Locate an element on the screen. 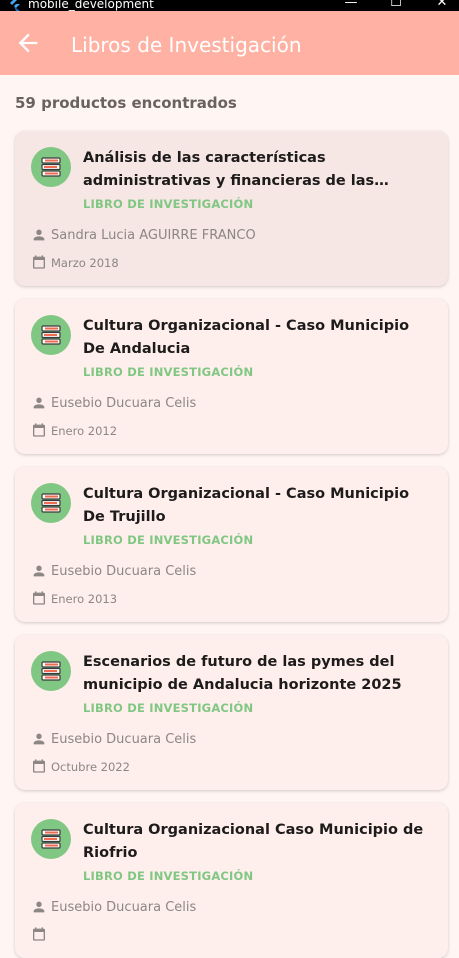 This screenshot has height=958, width=459. minimize-button: — is located at coordinates (351, 5).